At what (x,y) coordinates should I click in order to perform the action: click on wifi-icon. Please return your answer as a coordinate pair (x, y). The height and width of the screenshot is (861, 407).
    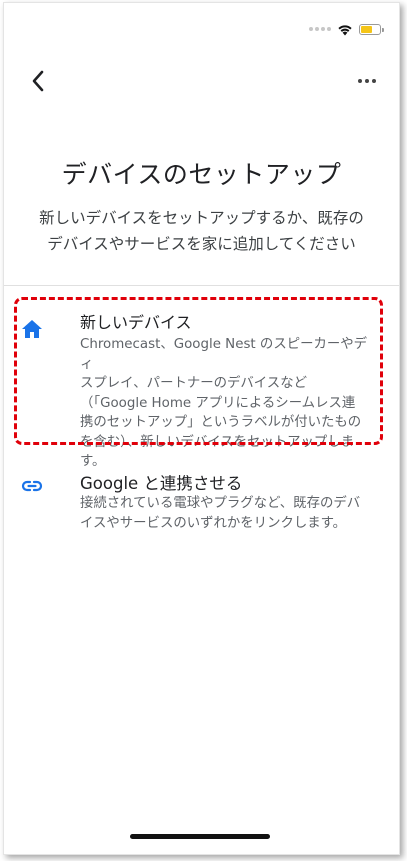
    Looking at the image, I should click on (345, 29).